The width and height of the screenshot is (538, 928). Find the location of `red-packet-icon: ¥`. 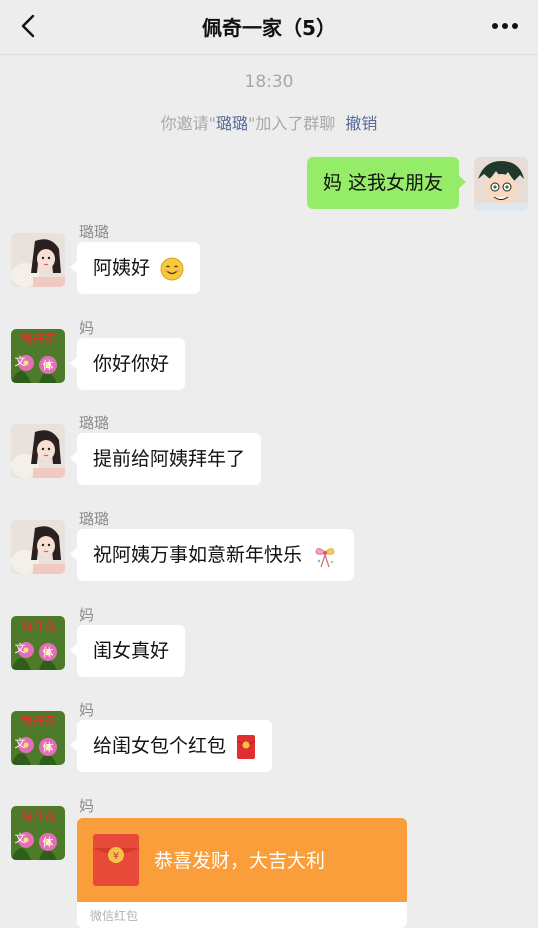

red-packet-icon: ¥ is located at coordinates (116, 860).